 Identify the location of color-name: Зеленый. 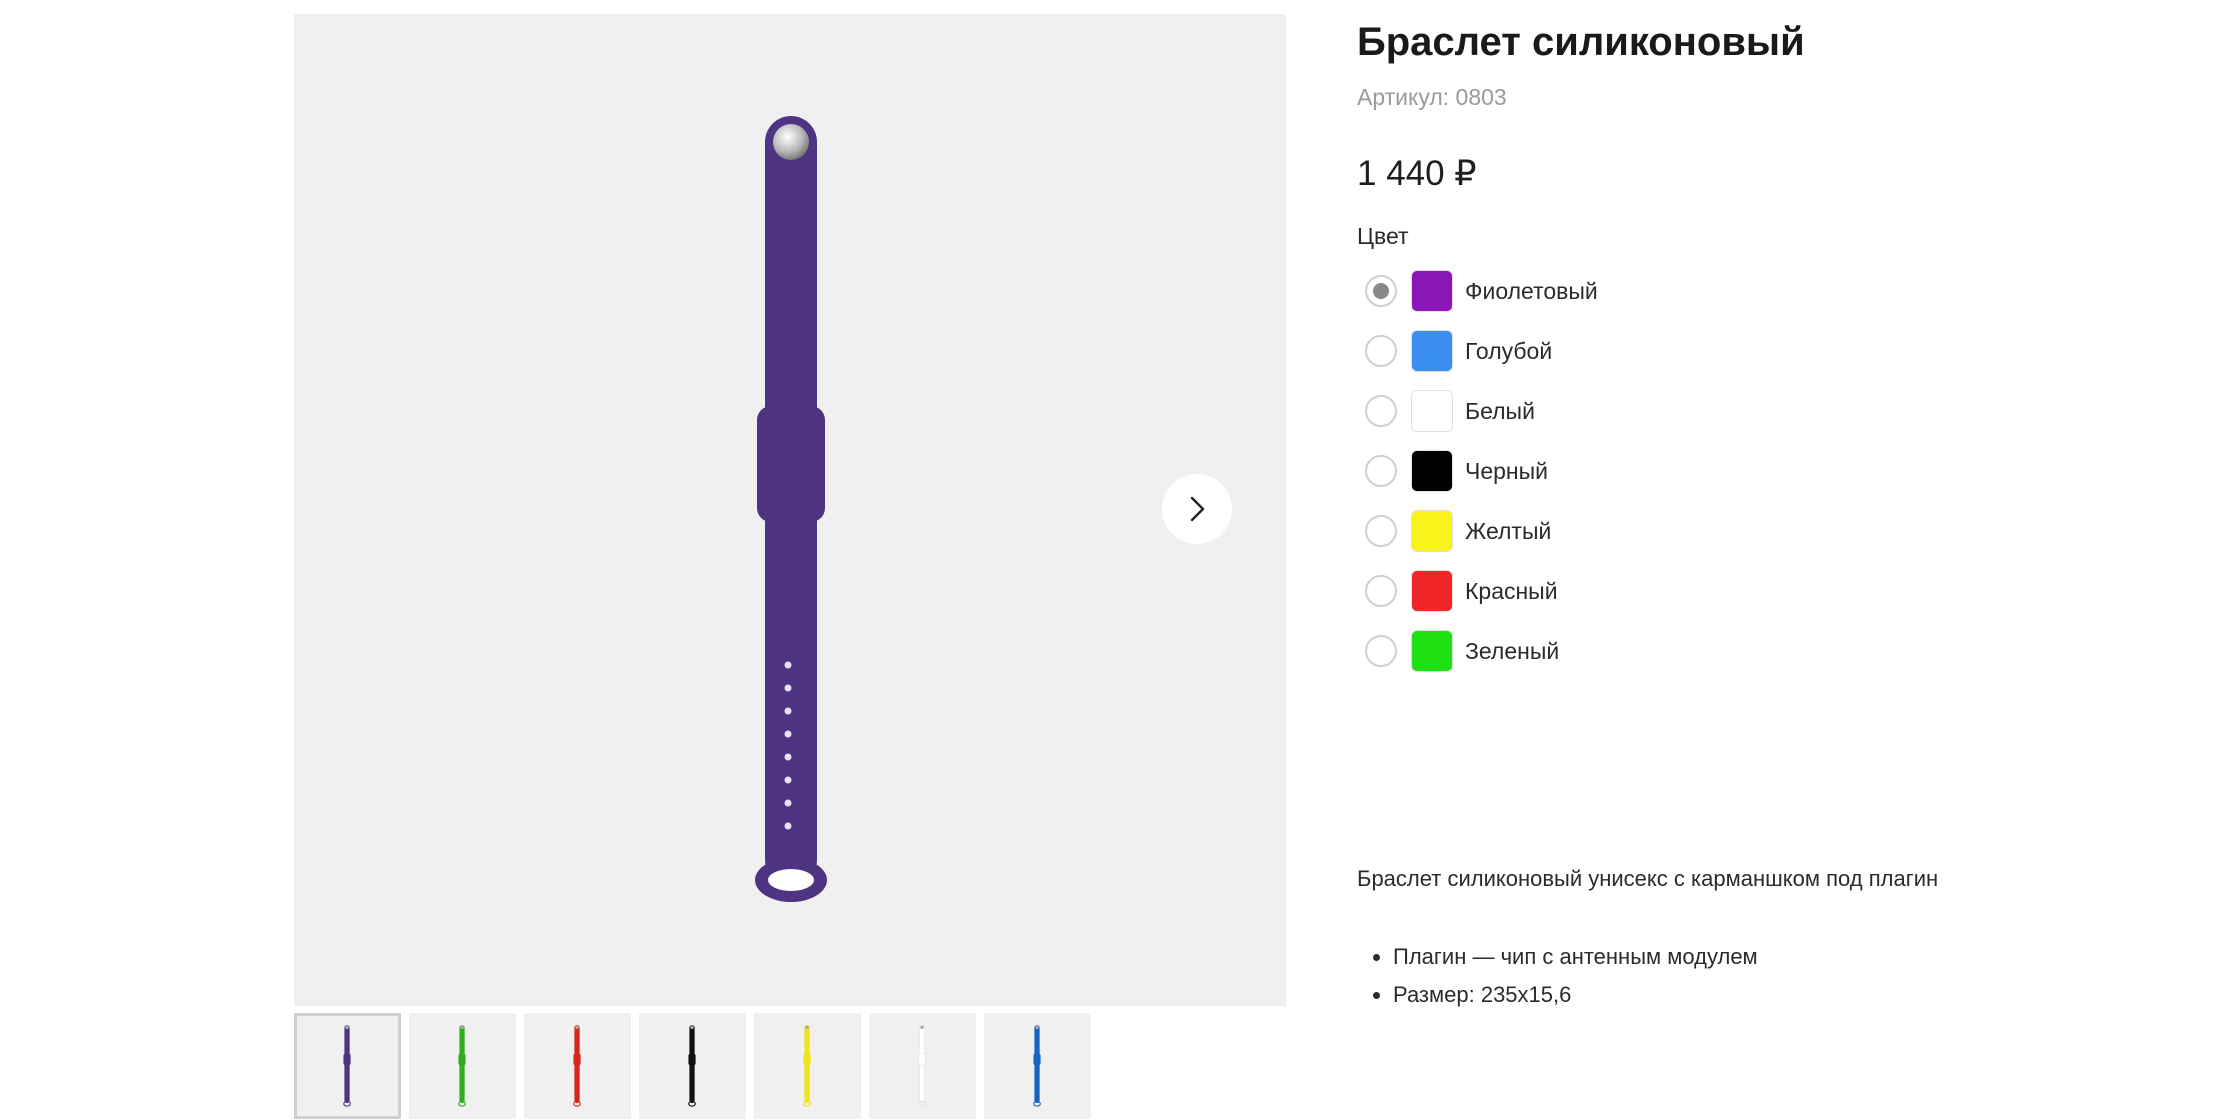
(1512, 650).